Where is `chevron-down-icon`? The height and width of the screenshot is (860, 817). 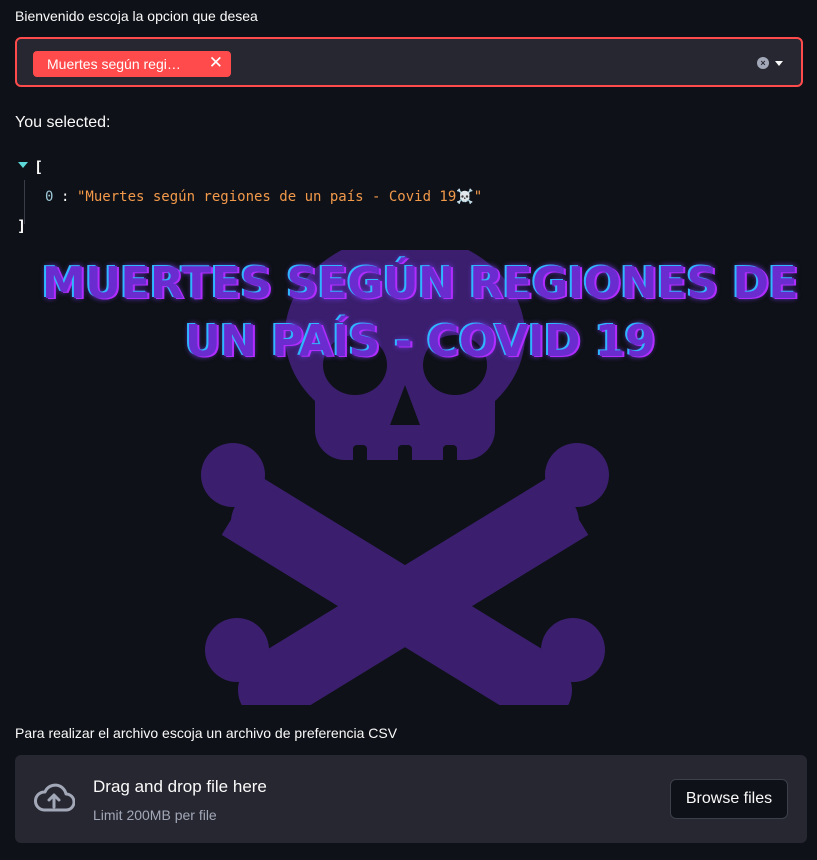 chevron-down-icon is located at coordinates (779, 63).